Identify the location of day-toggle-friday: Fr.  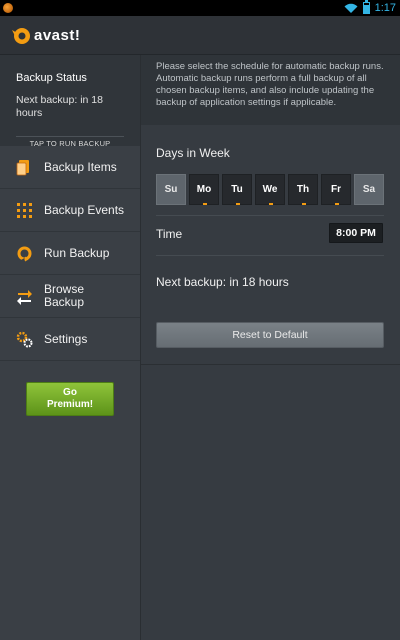
(336, 189).